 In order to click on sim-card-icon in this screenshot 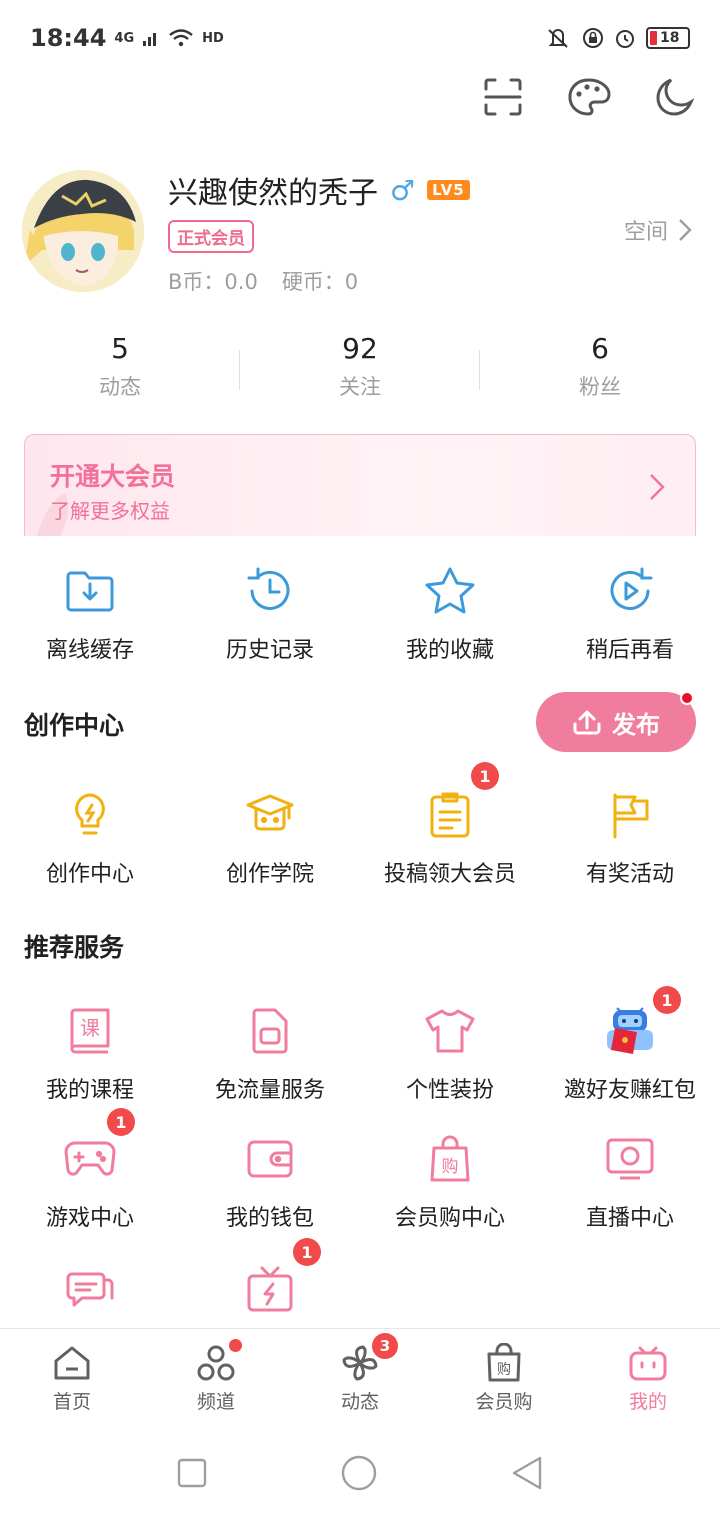, I will do `click(270, 1031)`.